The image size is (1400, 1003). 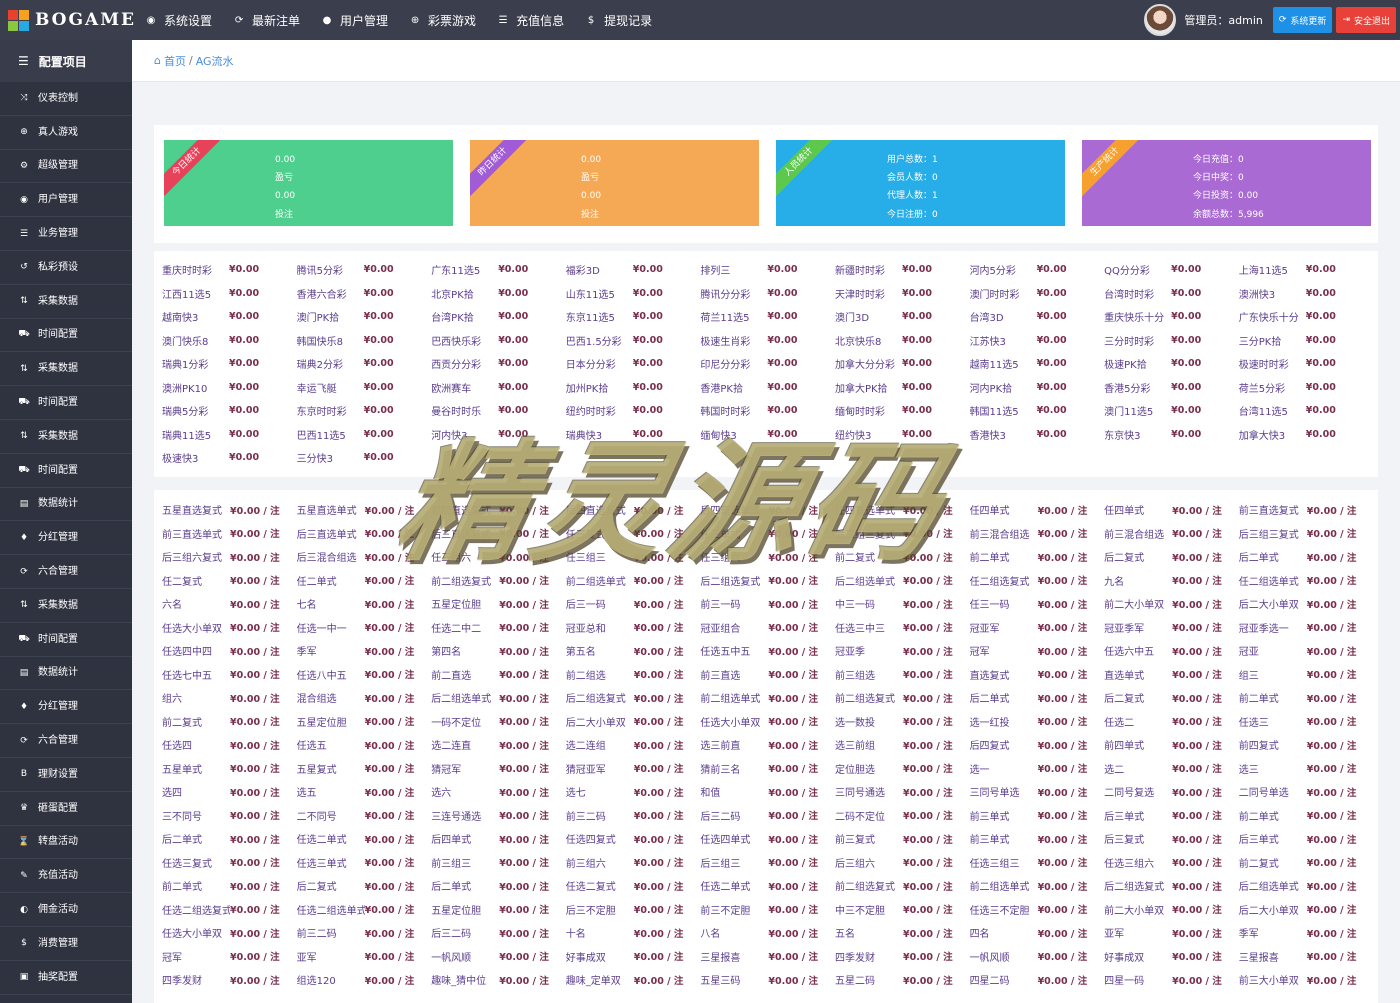 What do you see at coordinates (498, 294) in the screenshot?
I see `lottery-cell: 北京PK拾 ¥0.00` at bounding box center [498, 294].